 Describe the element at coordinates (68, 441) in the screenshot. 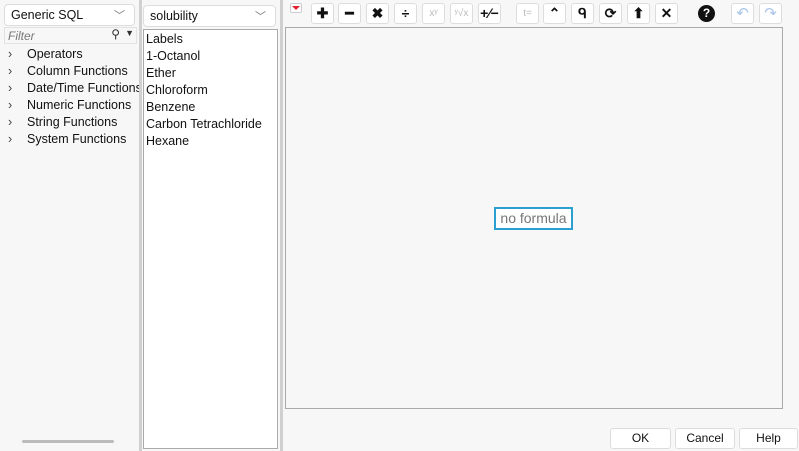

I see `horizontal-scrollbar` at that location.